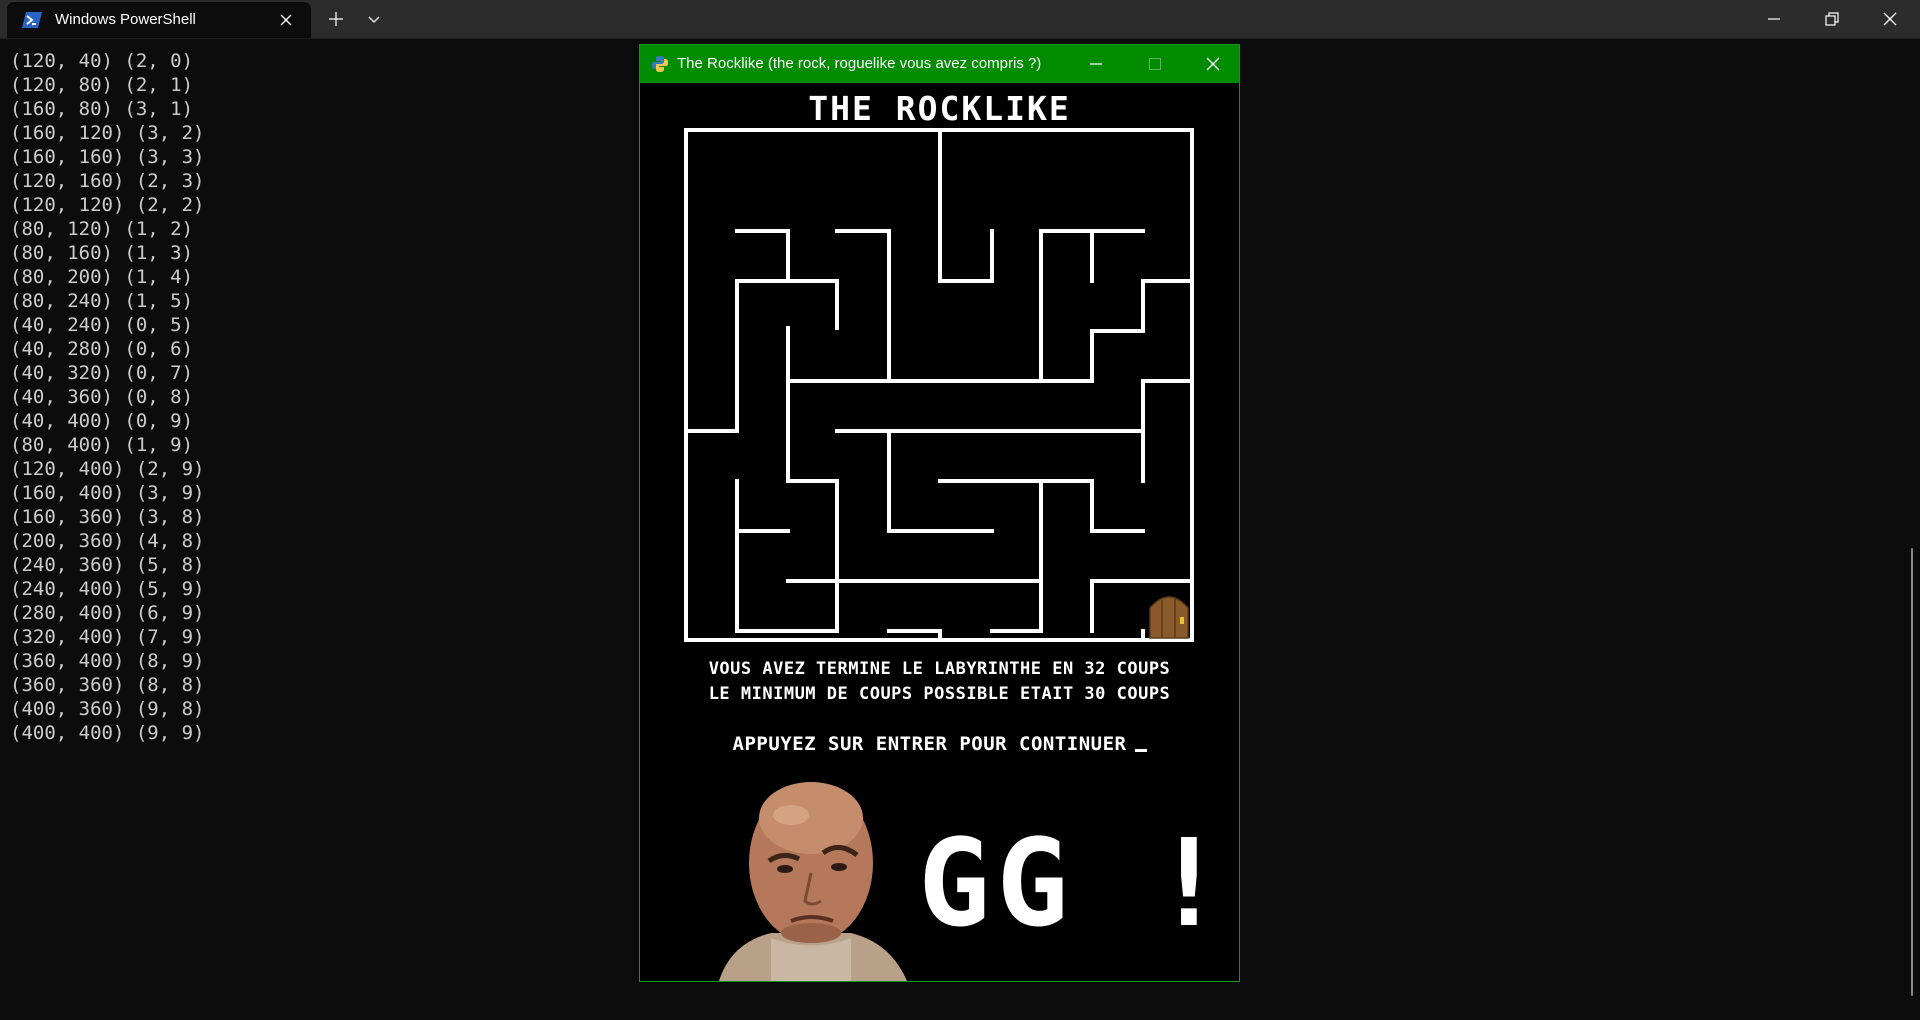  Describe the element at coordinates (107, 205) in the screenshot. I see `terminal-line: (120, 120) (2, 2)` at that location.